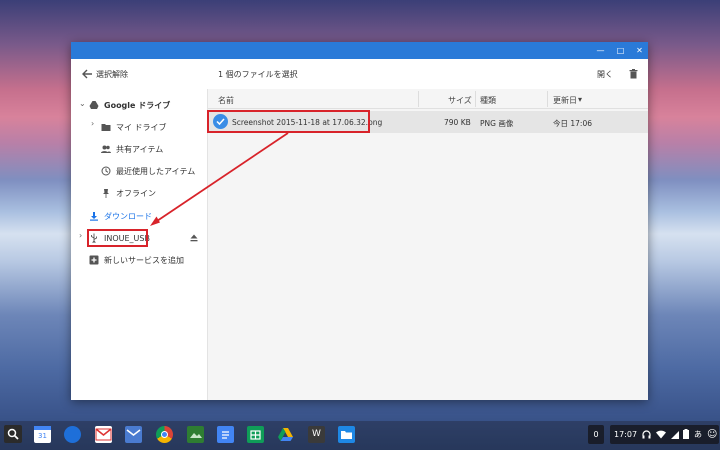 This screenshot has height=450, width=720. I want to click on pin-icon, so click(106, 193).